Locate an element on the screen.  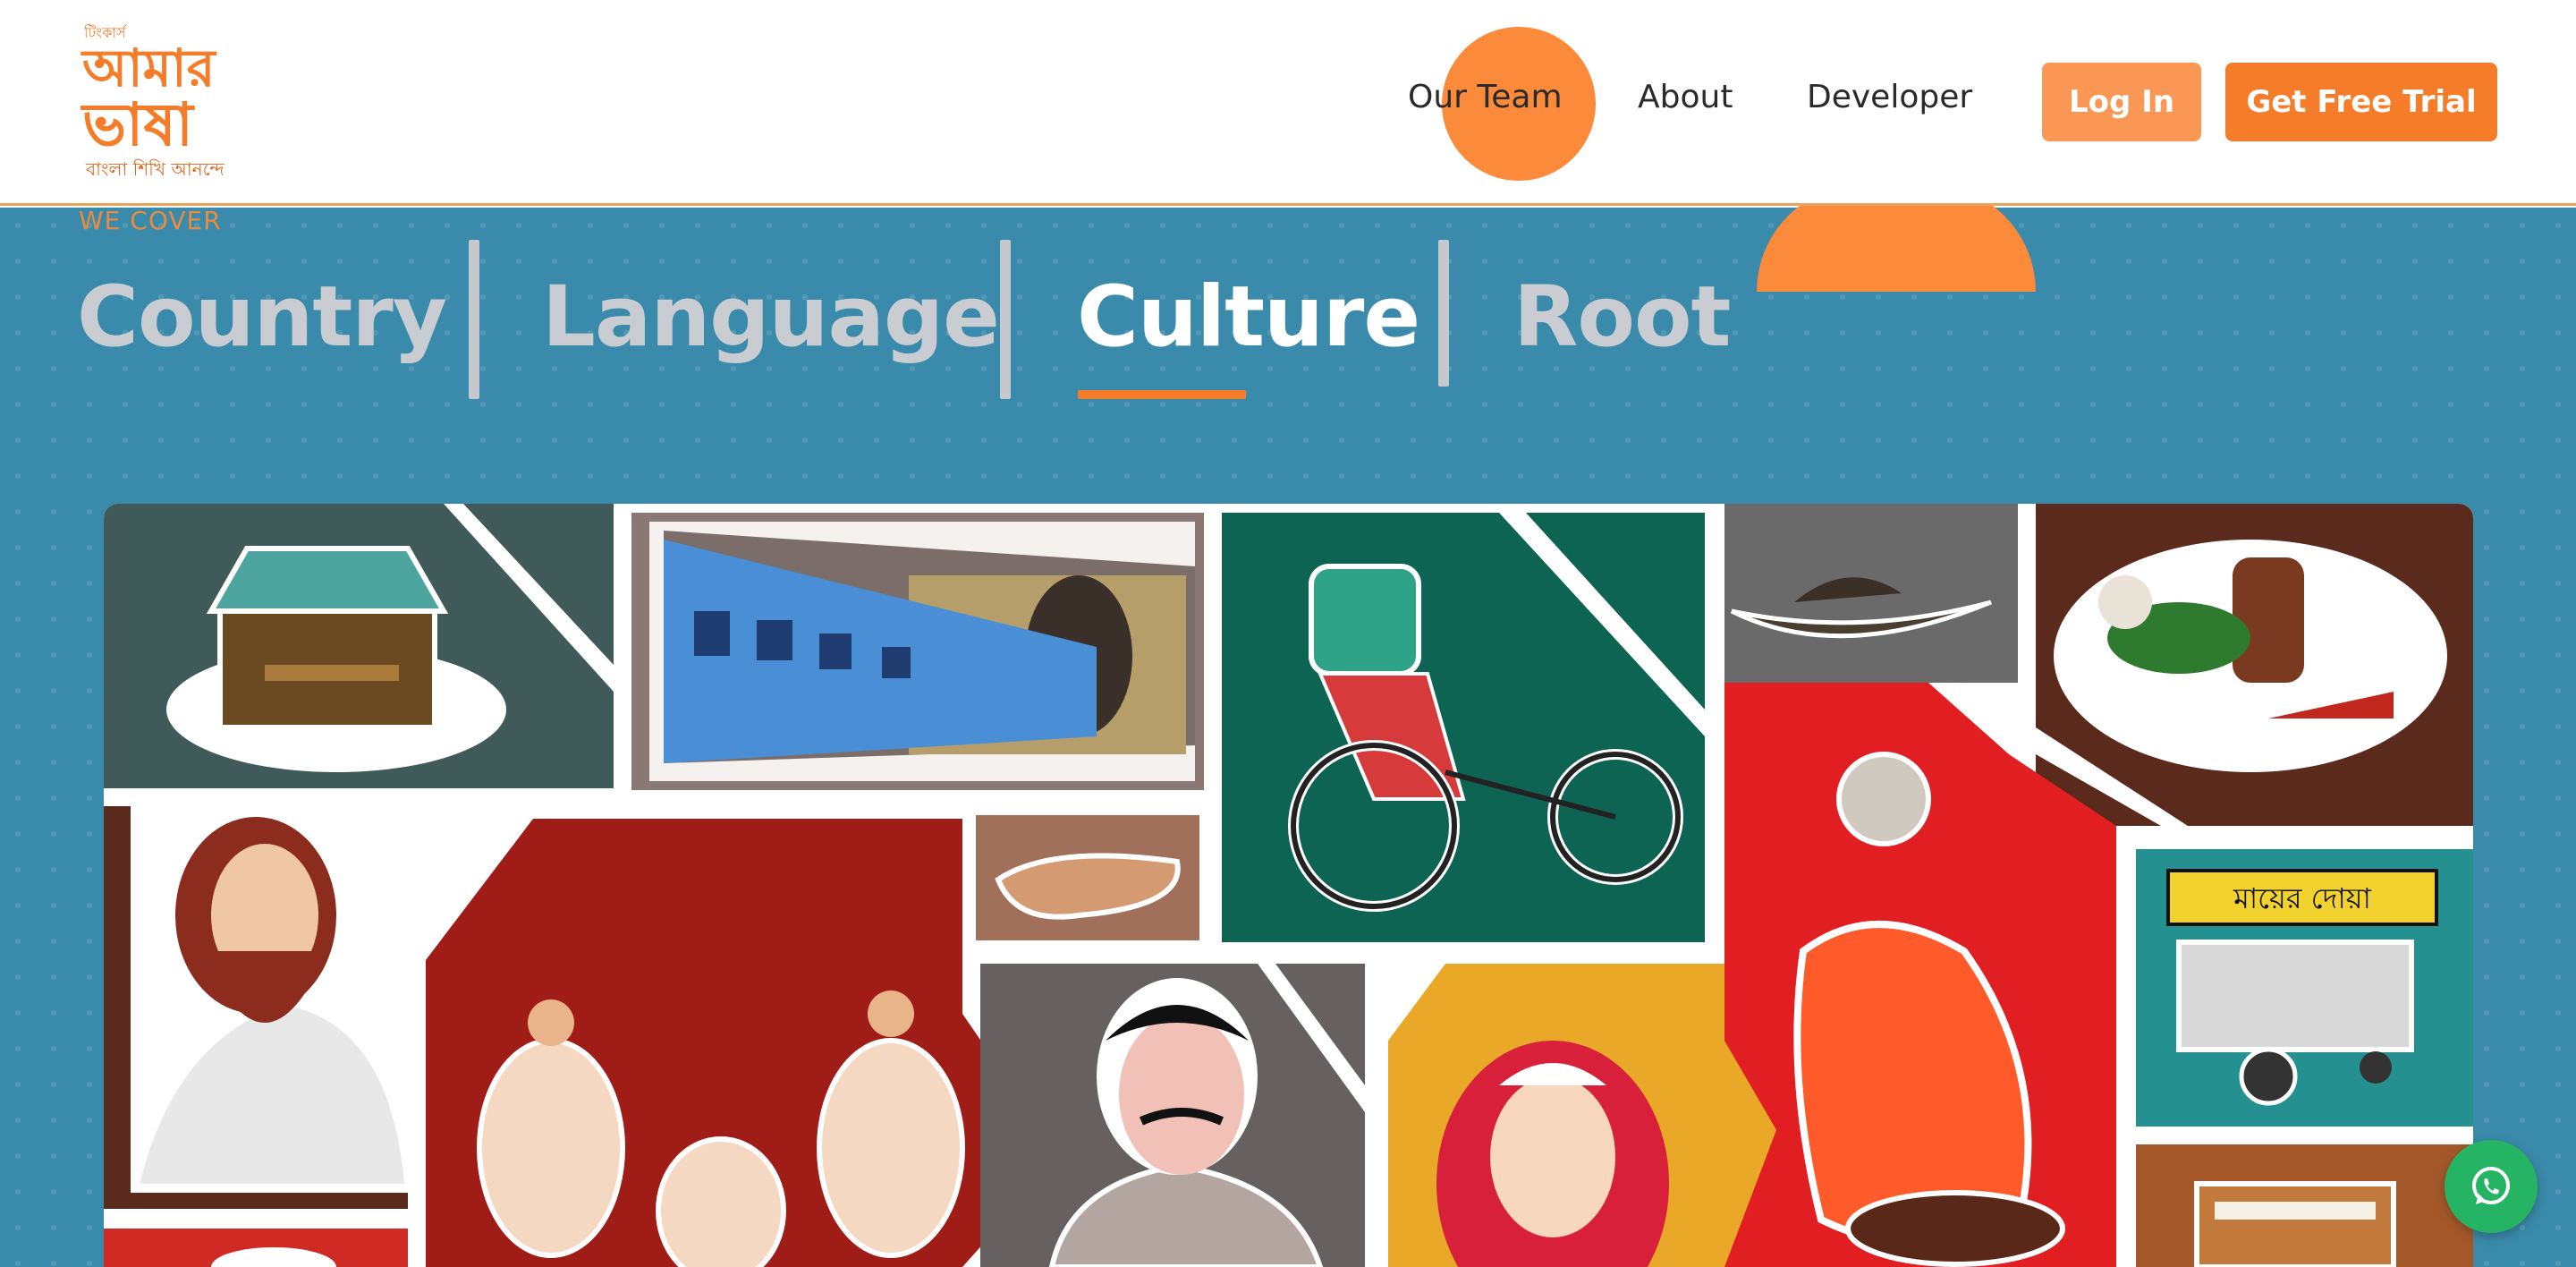
nav-our-team: Our Team is located at coordinates (1485, 97).